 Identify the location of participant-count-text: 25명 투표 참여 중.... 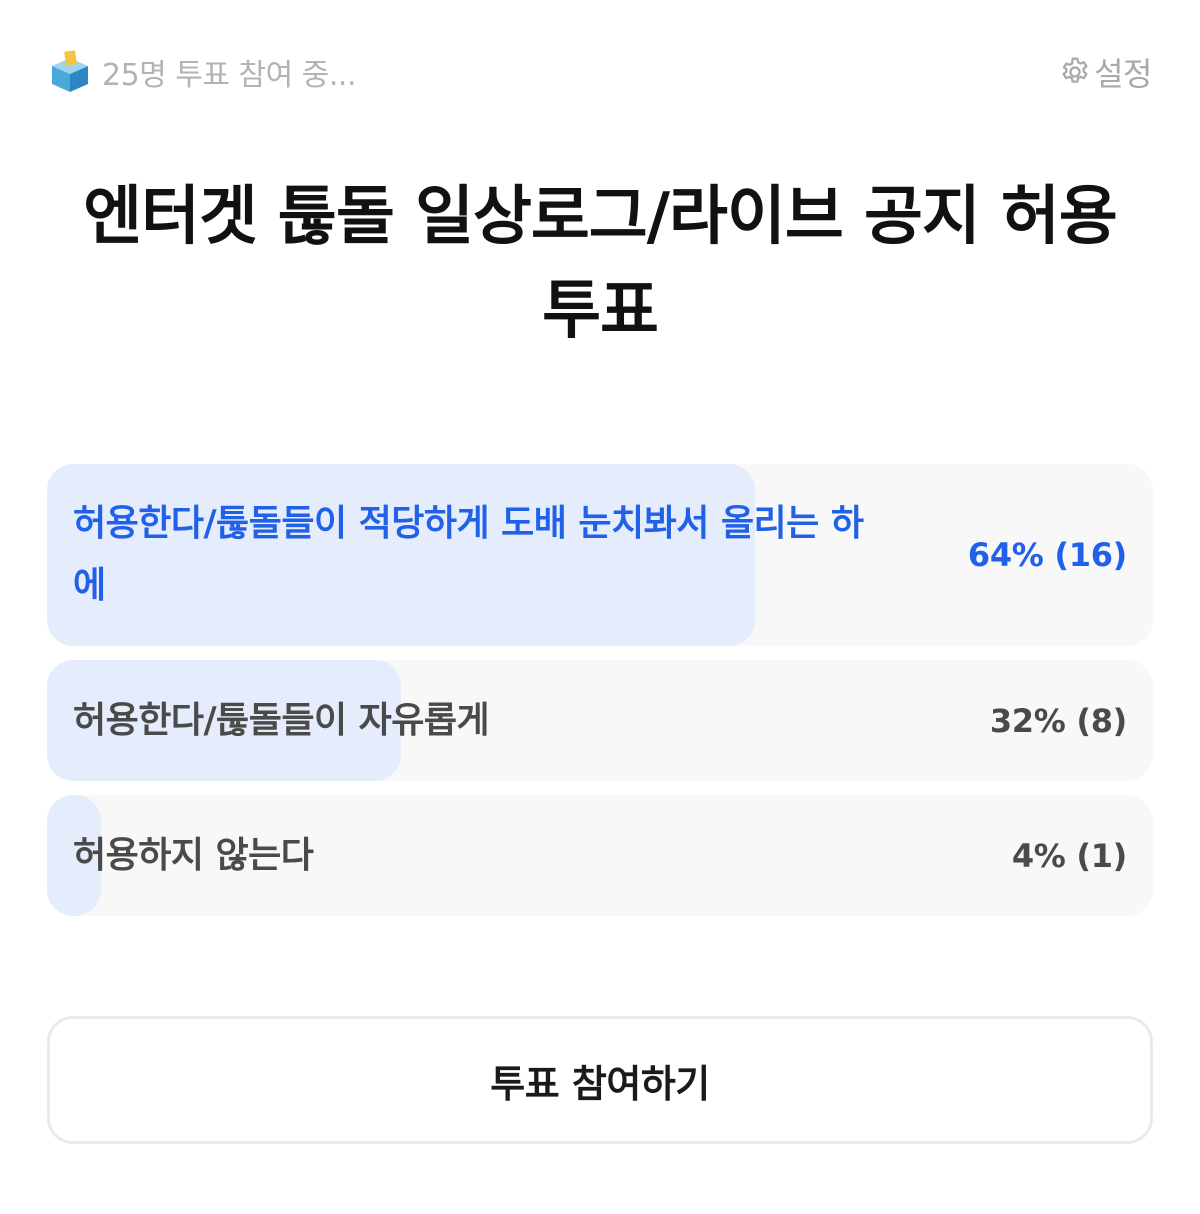
(229, 75).